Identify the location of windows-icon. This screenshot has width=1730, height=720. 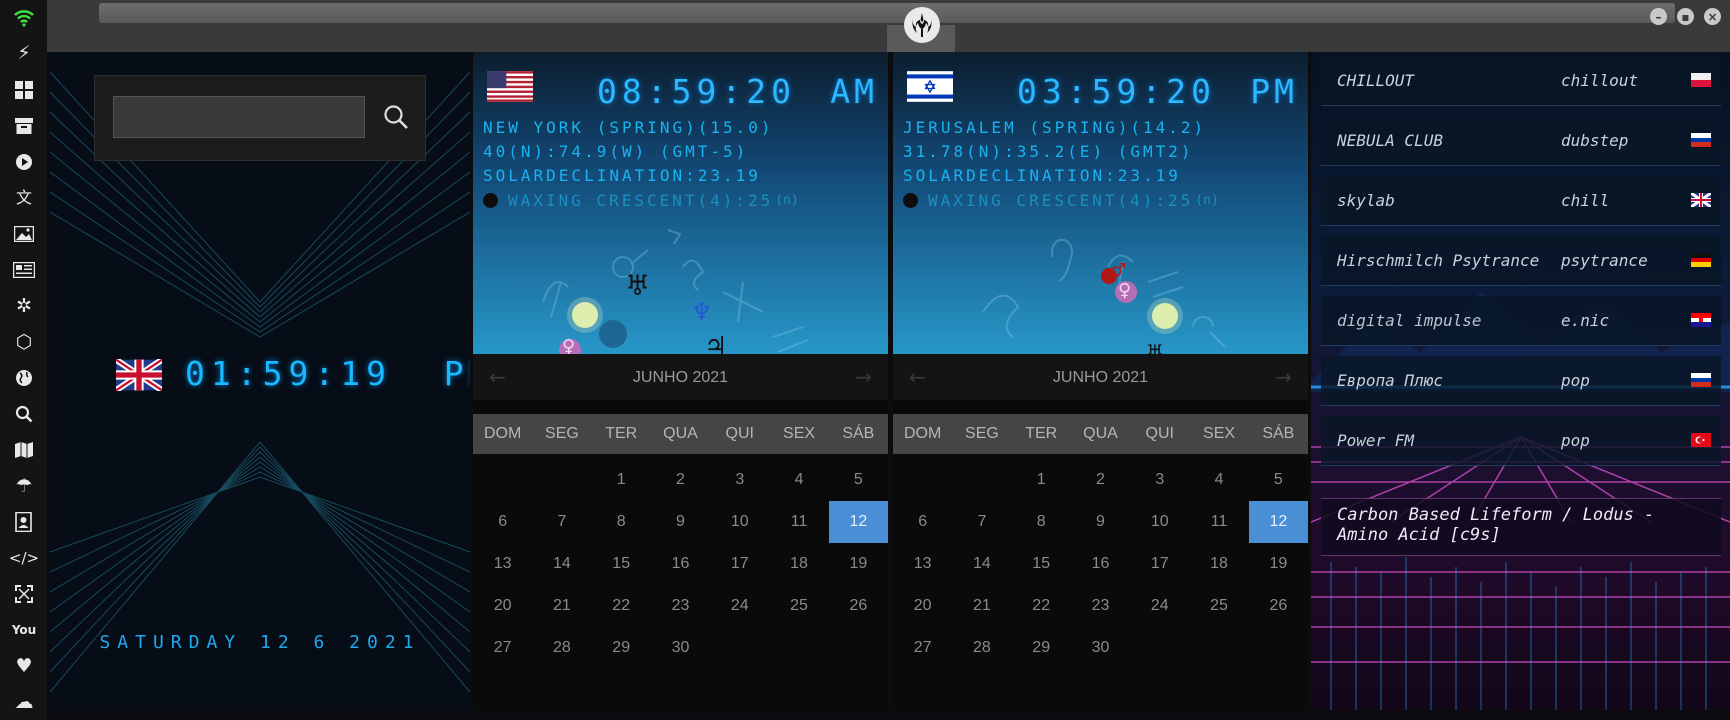
(24, 90).